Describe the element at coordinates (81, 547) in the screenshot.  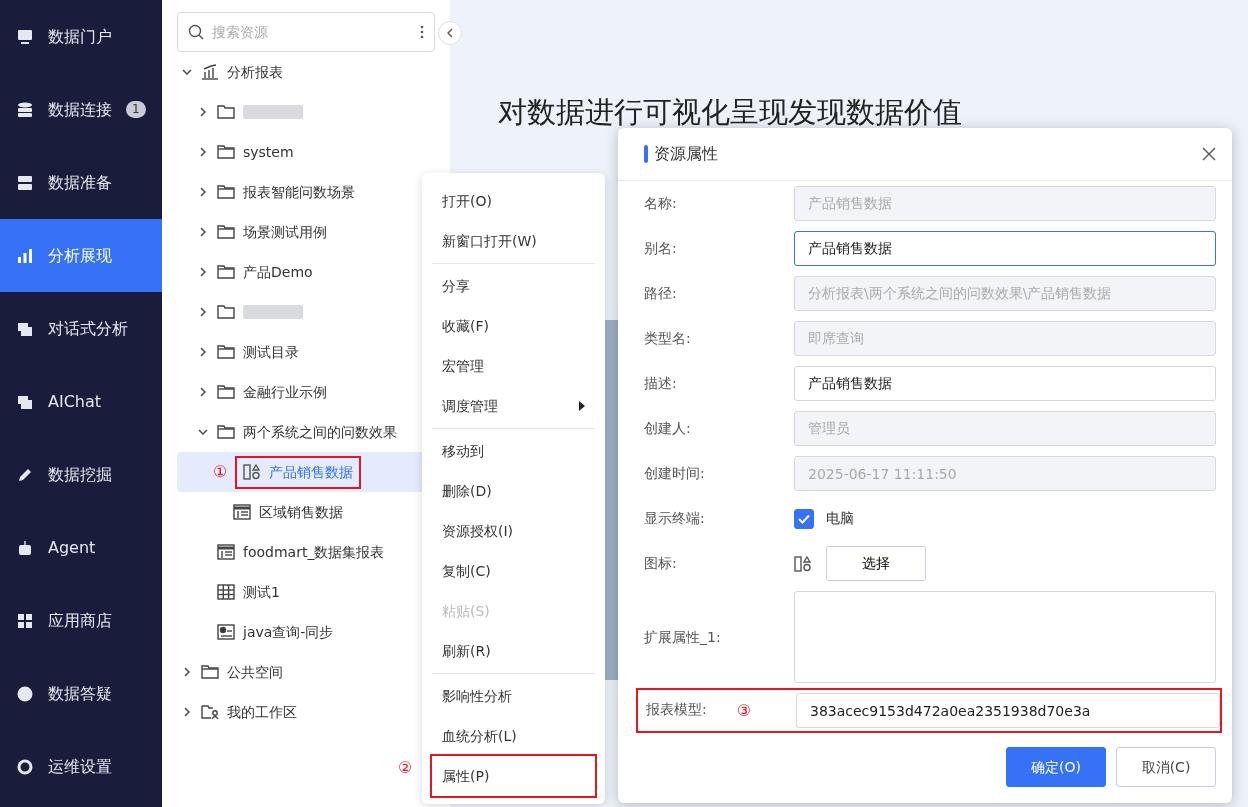
I see `sidebar-item: Agent` at that location.